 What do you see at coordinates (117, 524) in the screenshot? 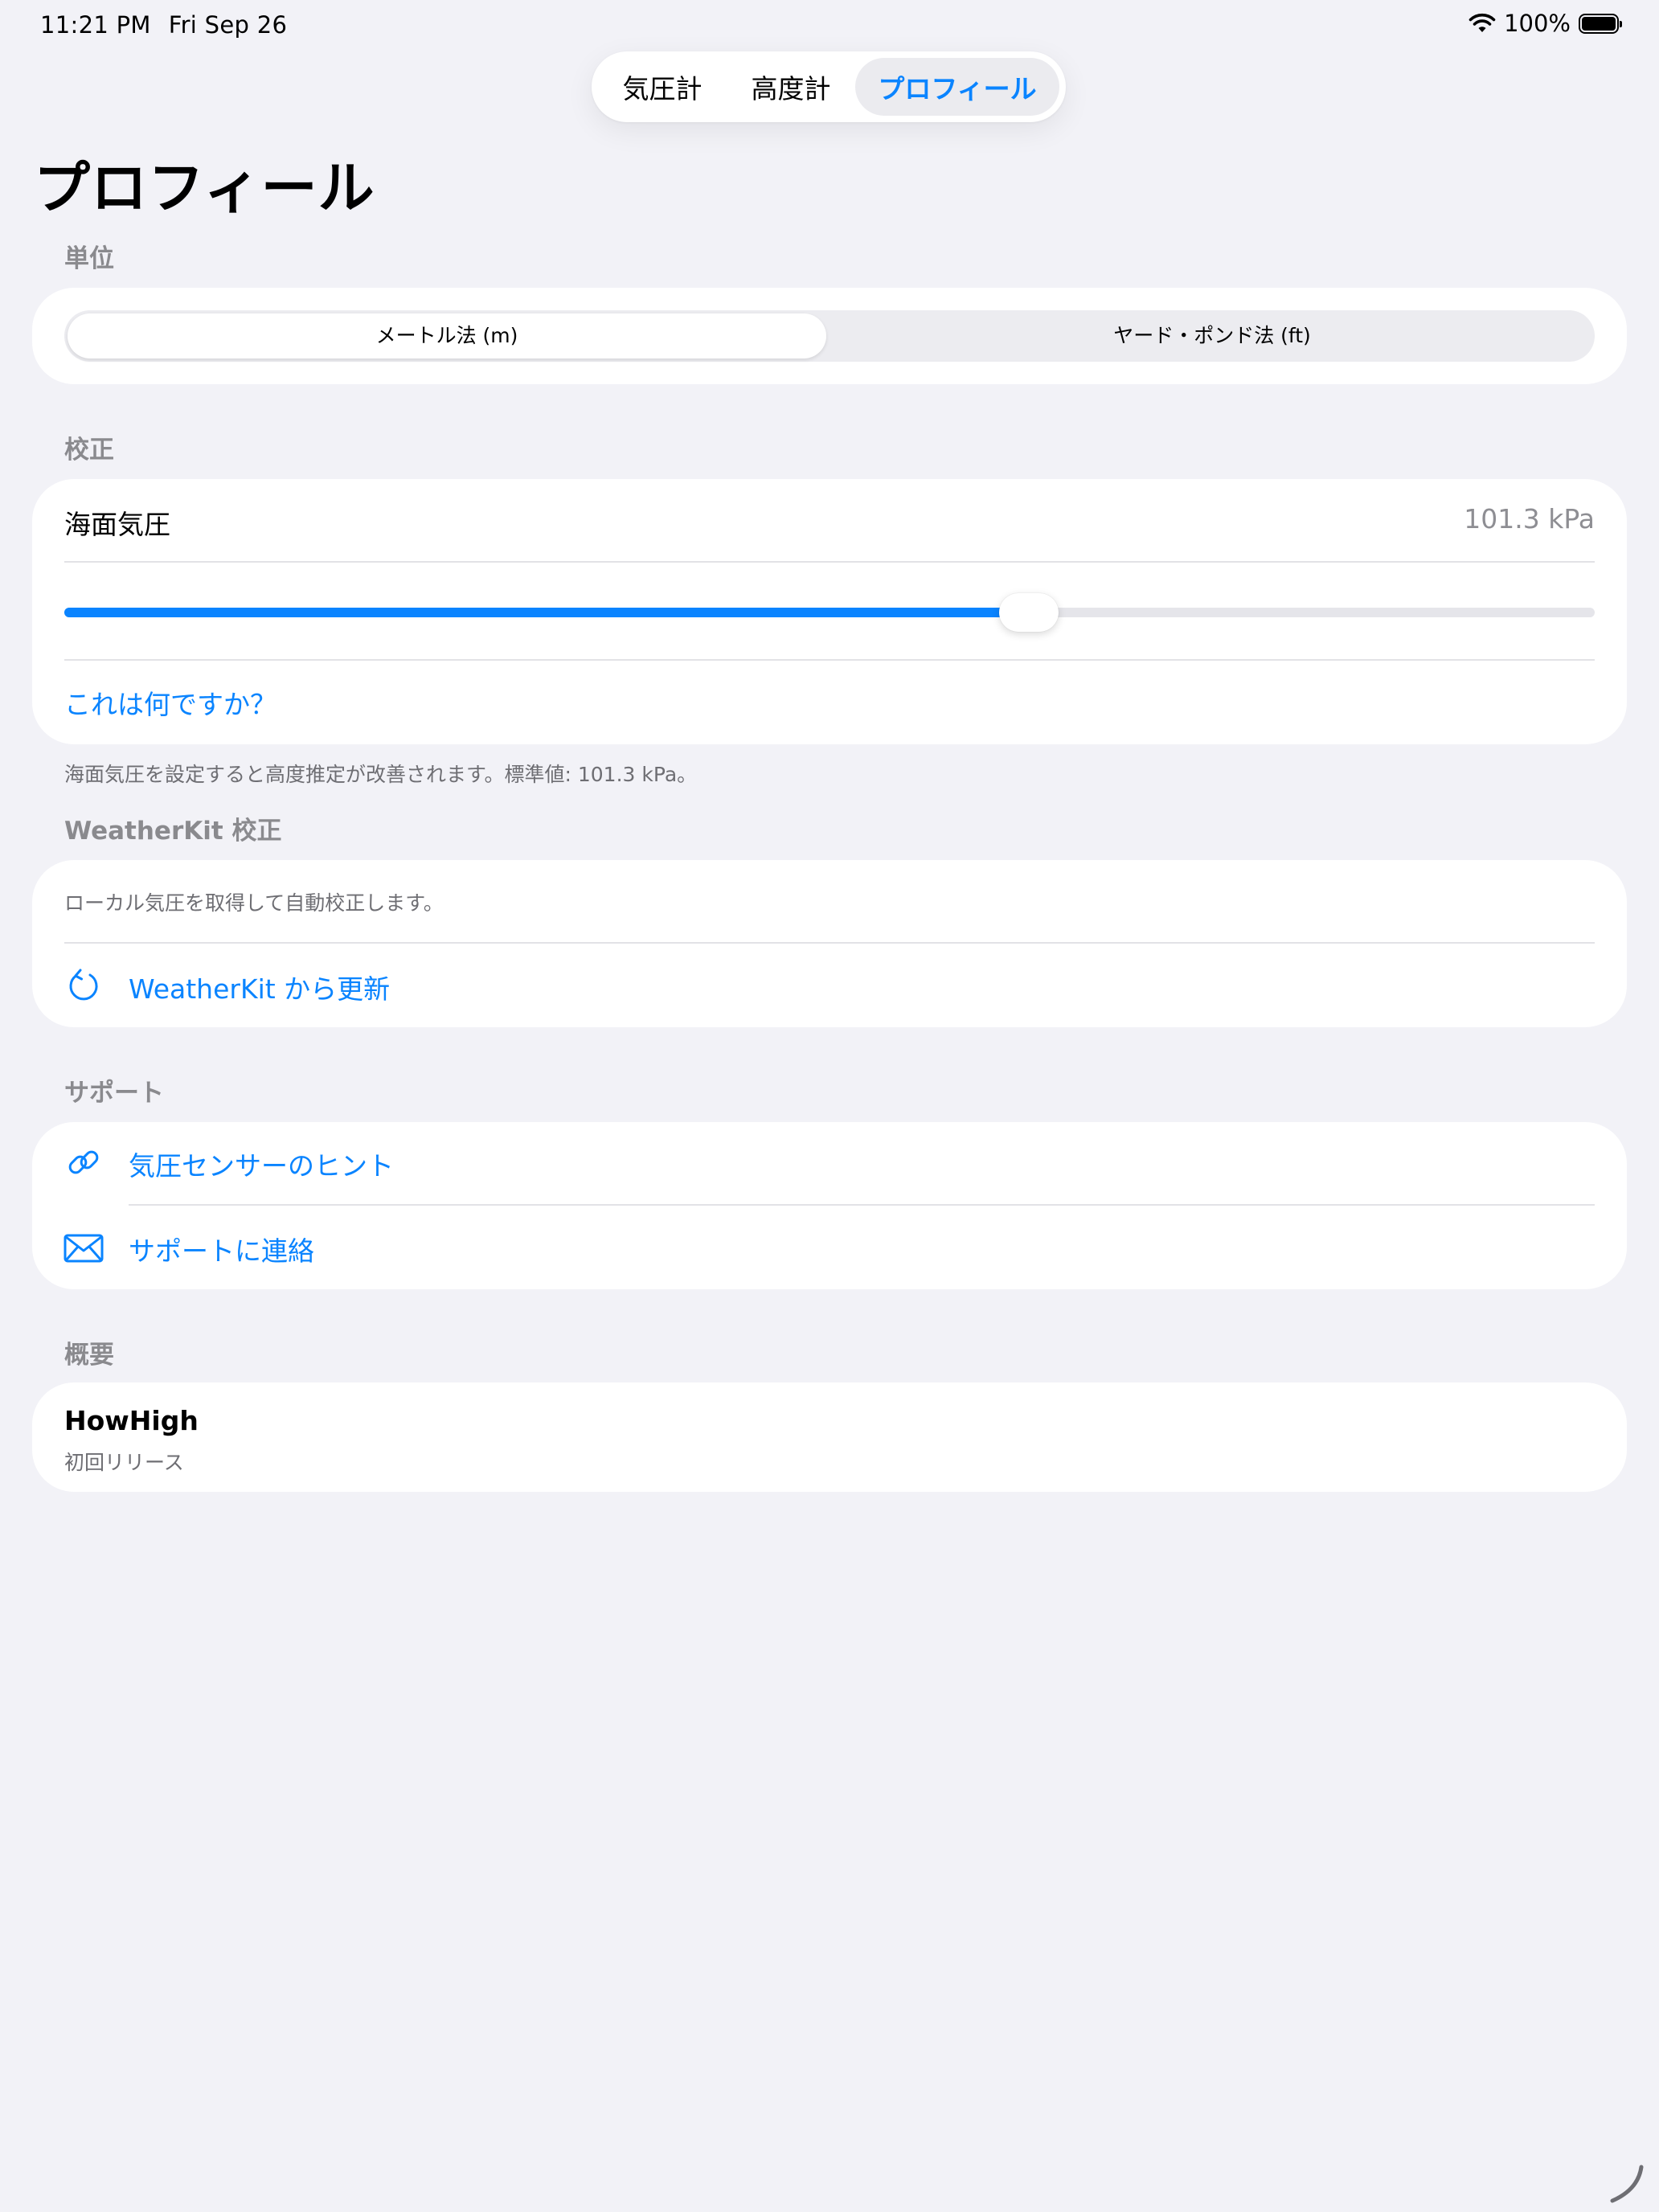
I see `sea-level-pressure-label: 海面気圧` at bounding box center [117, 524].